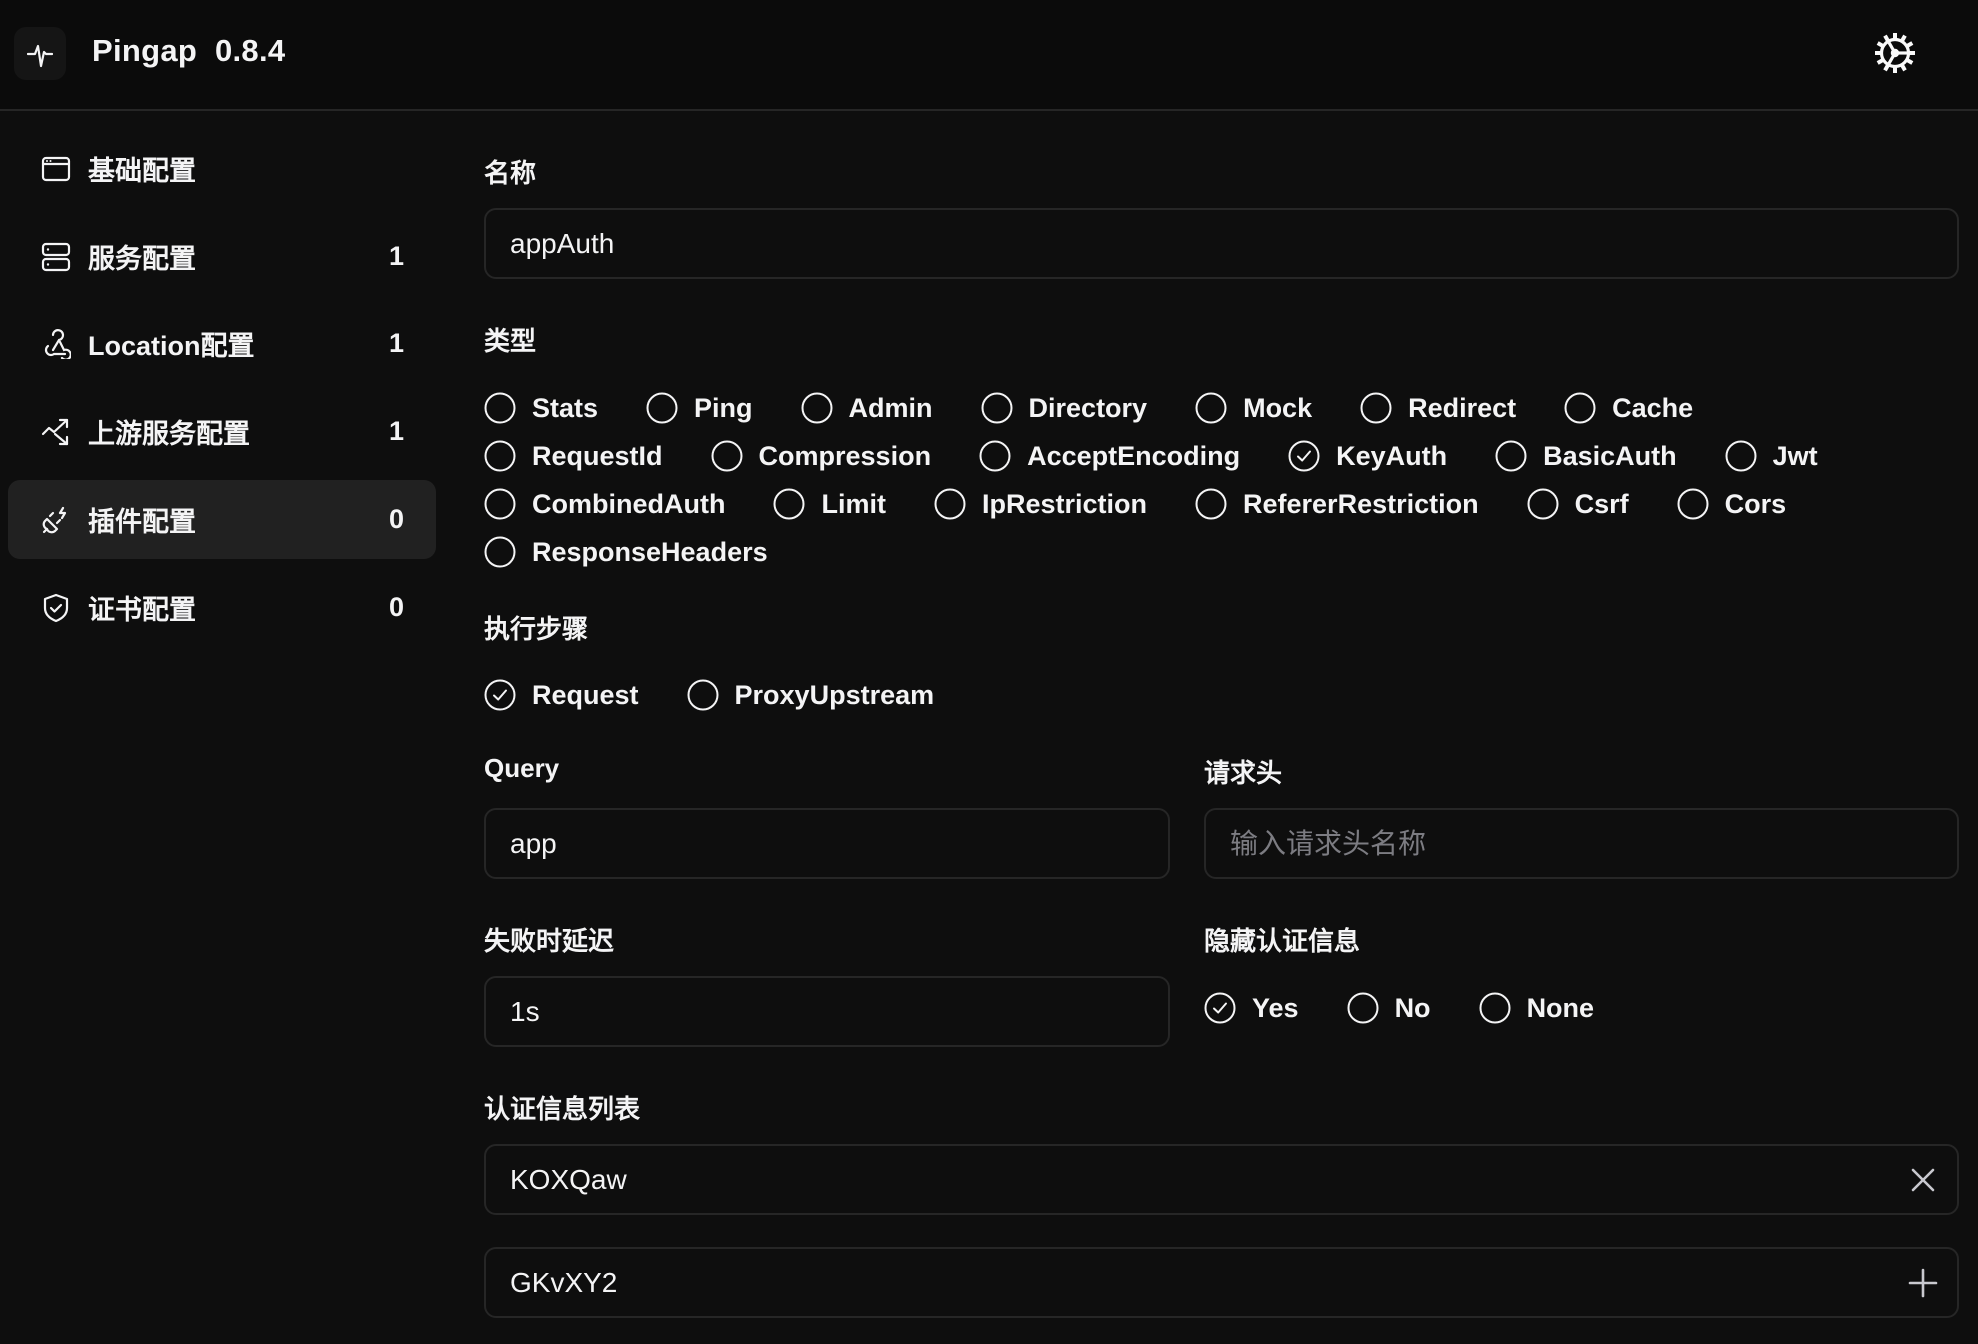 The height and width of the screenshot is (1344, 1978). Describe the element at coordinates (1923, 1180) in the screenshot. I see `remove-key-button` at that location.